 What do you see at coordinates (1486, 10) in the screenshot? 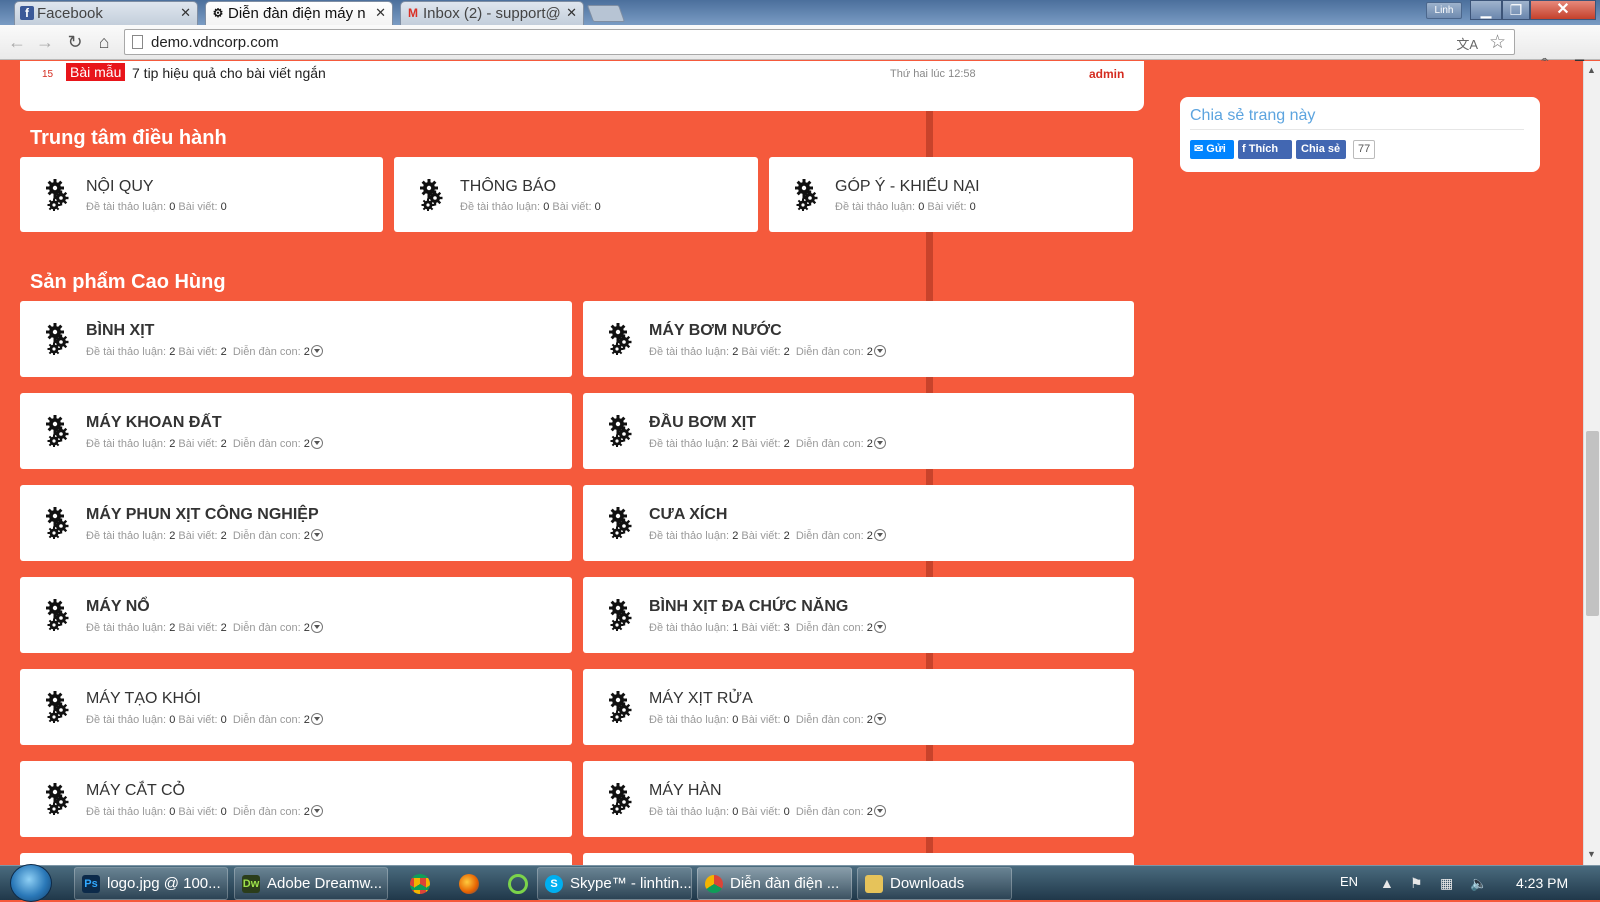
I see `minimize-button: ▁` at bounding box center [1486, 10].